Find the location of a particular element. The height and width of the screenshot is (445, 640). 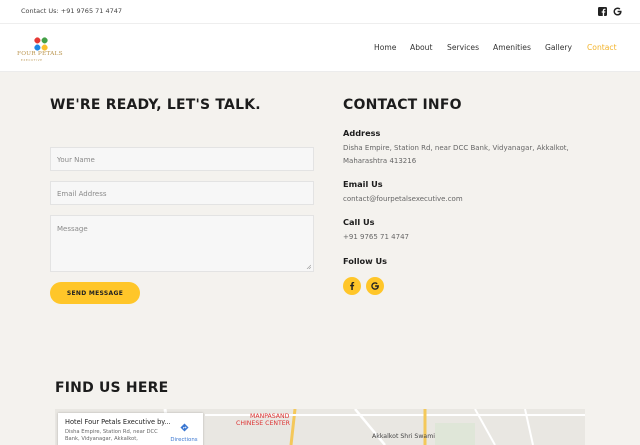

email-link: contact@fourpetalsexecutive.com is located at coordinates (403, 199).